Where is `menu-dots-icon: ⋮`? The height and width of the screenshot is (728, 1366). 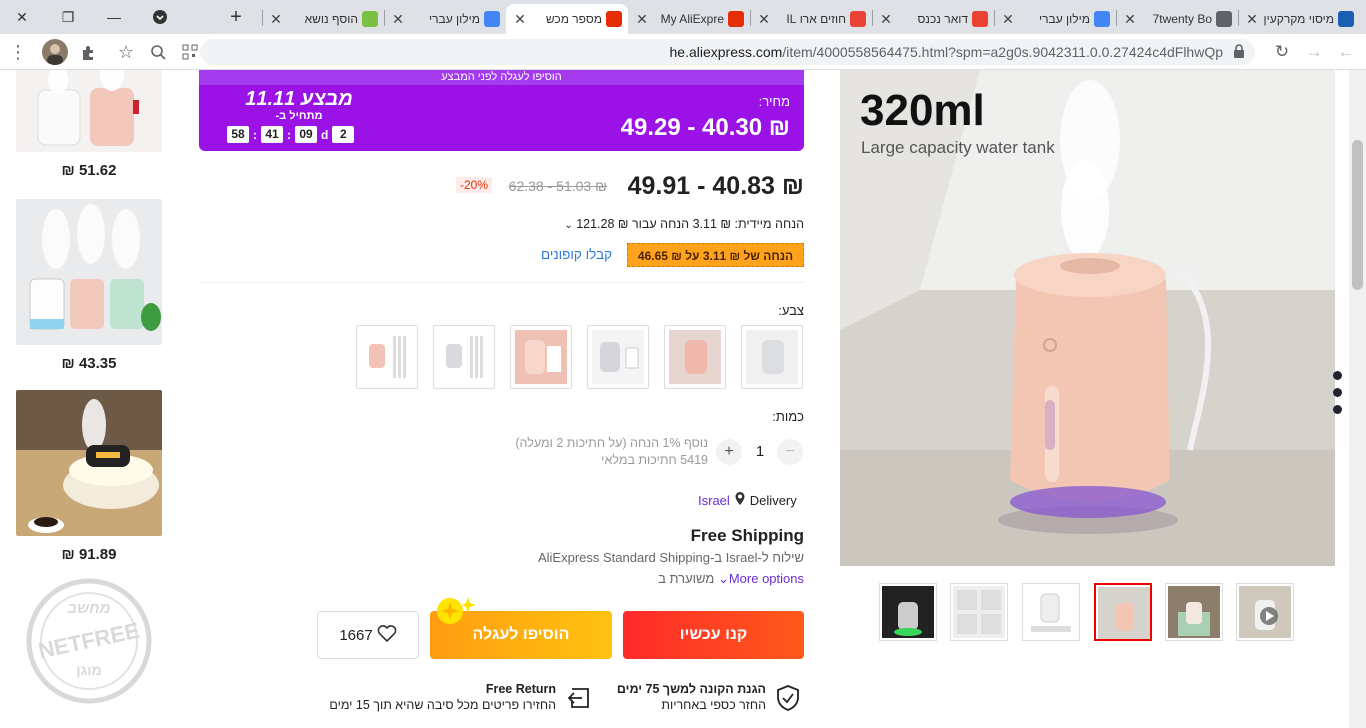
menu-dots-icon: ⋮ is located at coordinates (18, 52).